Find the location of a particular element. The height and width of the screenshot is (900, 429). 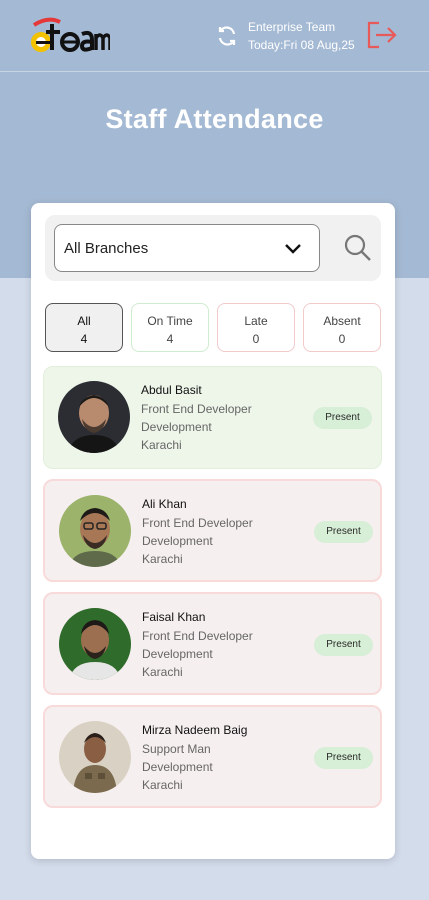

tab-late: Late 0 is located at coordinates (256, 327).